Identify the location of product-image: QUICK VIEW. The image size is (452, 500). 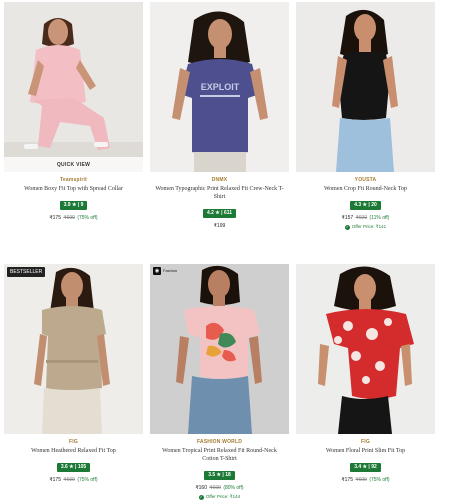
(73, 87).